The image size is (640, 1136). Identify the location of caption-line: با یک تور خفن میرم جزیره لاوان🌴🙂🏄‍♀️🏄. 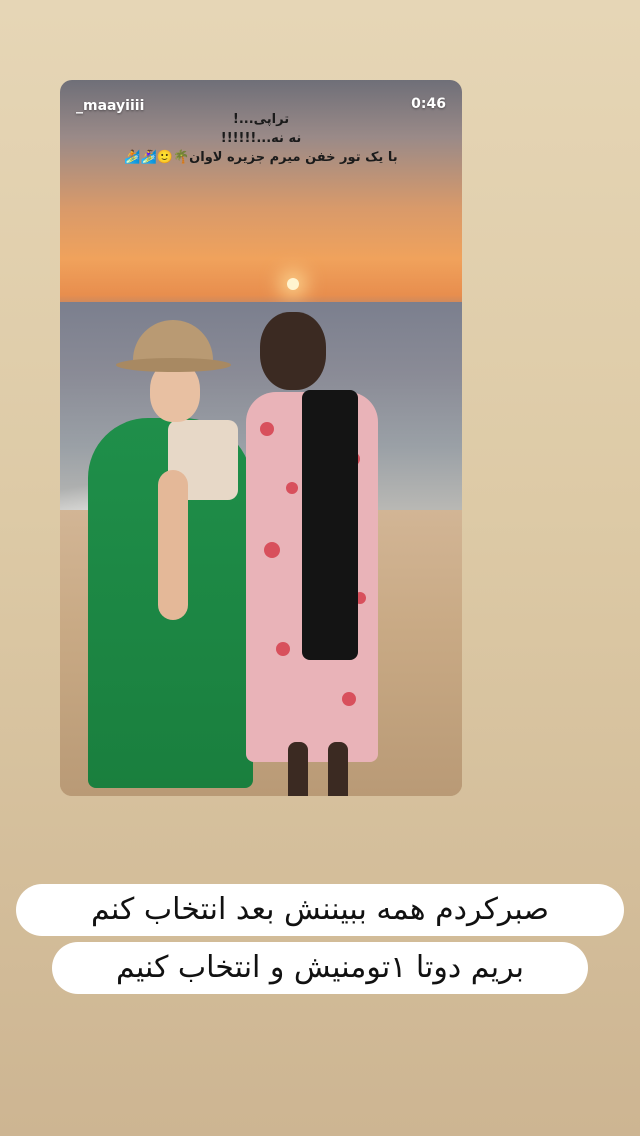
(261, 157).